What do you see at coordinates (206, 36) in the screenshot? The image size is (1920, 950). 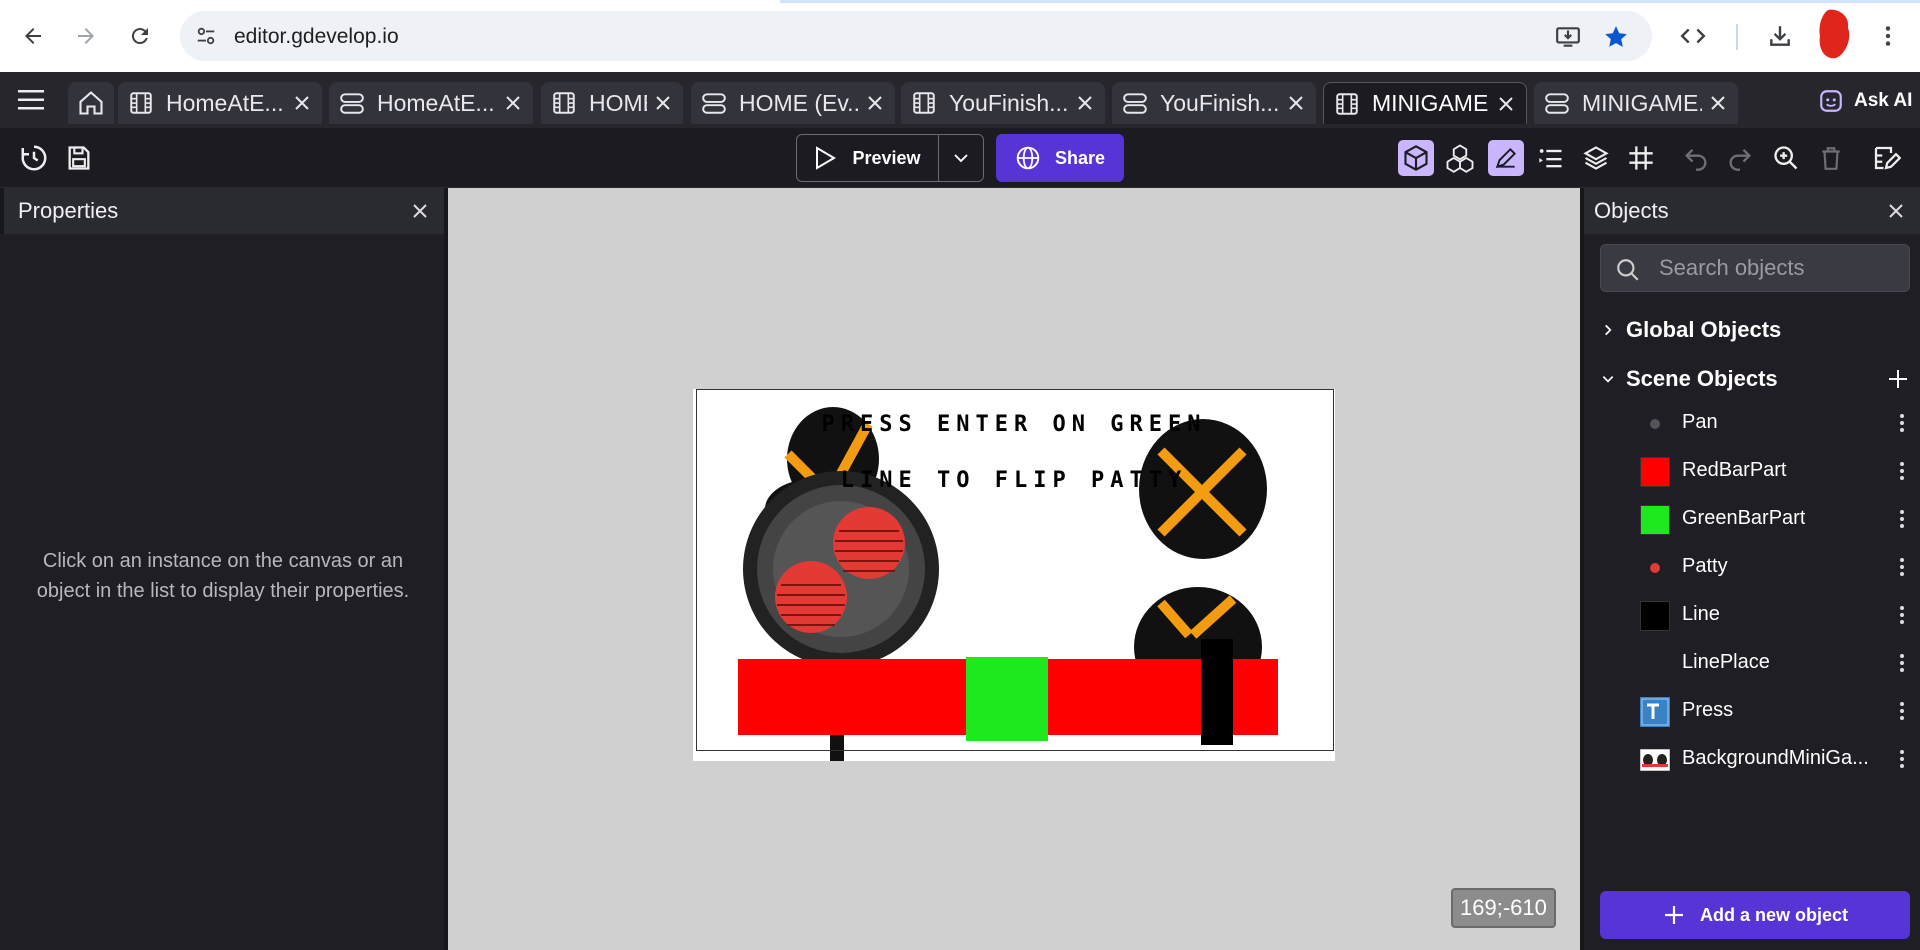 I see `site-info-icon` at bounding box center [206, 36].